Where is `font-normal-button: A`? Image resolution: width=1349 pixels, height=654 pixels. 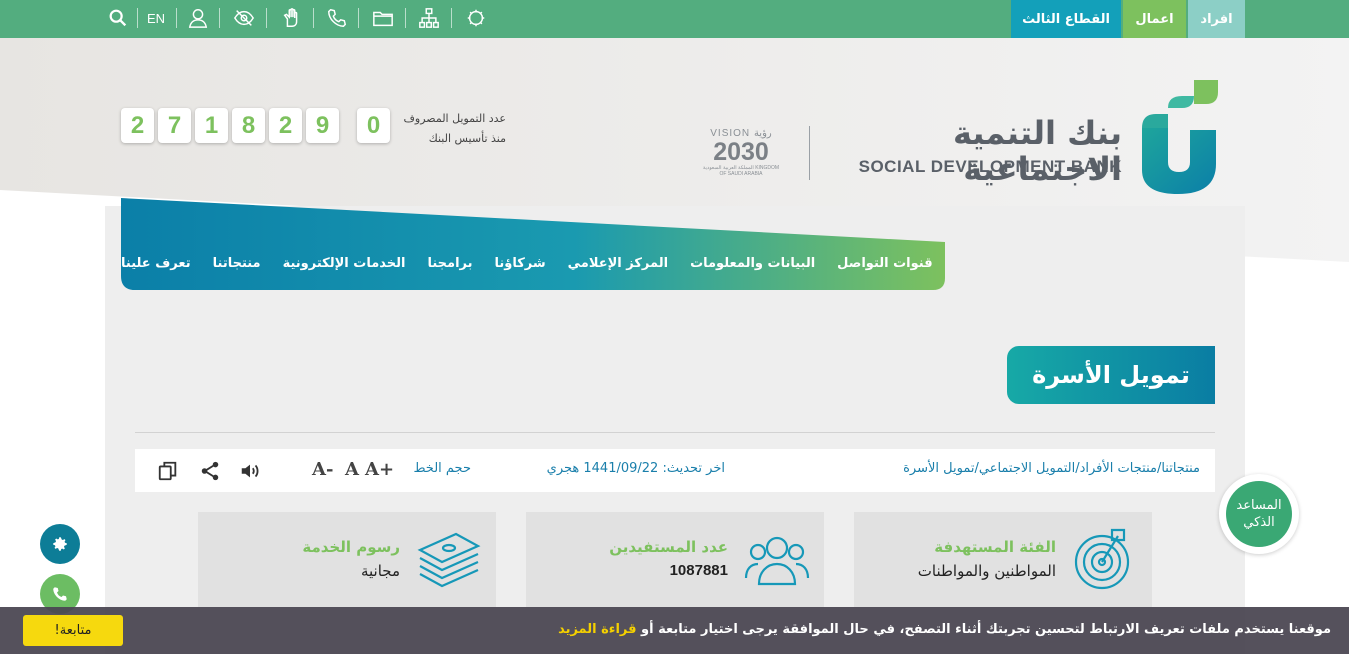 font-normal-button: A is located at coordinates (352, 469).